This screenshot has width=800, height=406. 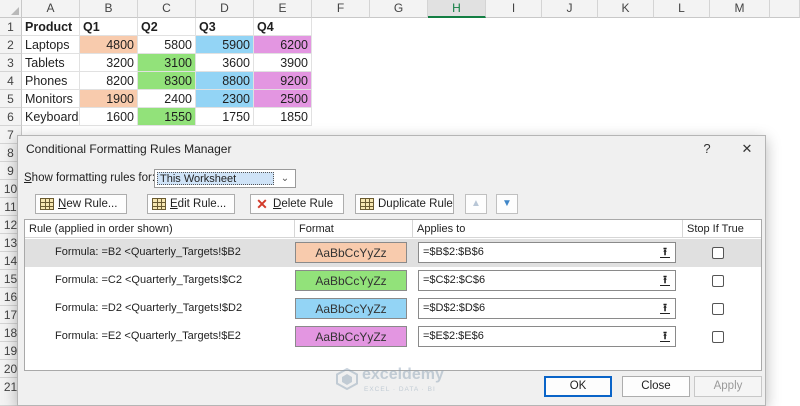 What do you see at coordinates (51, 117) in the screenshot?
I see `cell-a6: Keyboards` at bounding box center [51, 117].